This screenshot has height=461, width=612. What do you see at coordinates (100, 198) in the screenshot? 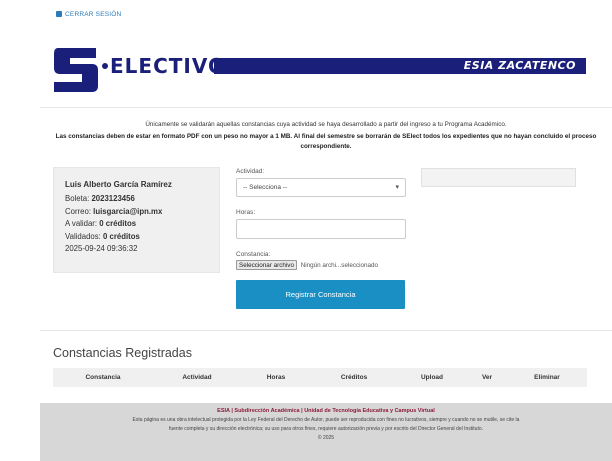
I see `boleta-row: Boleta: 2023123456` at bounding box center [100, 198].